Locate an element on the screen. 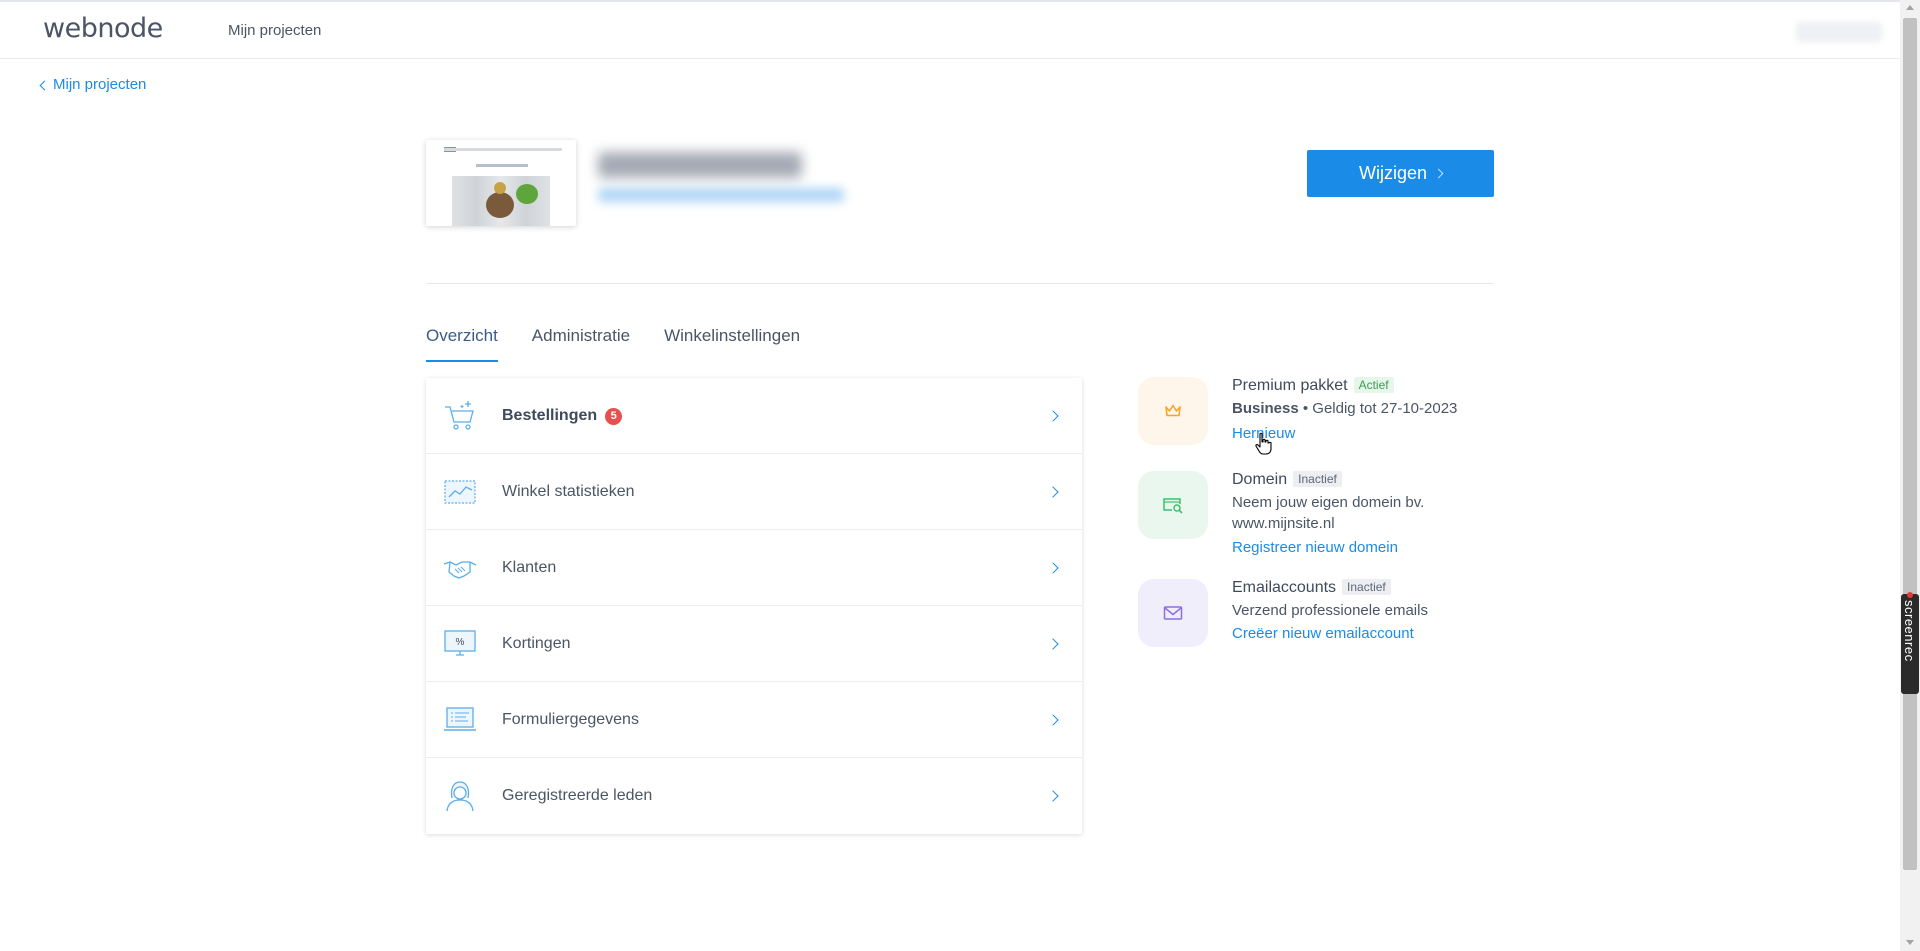 Image resolution: width=1920 pixels, height=951 pixels. crown-icon-glyph is located at coordinates (1173, 410).